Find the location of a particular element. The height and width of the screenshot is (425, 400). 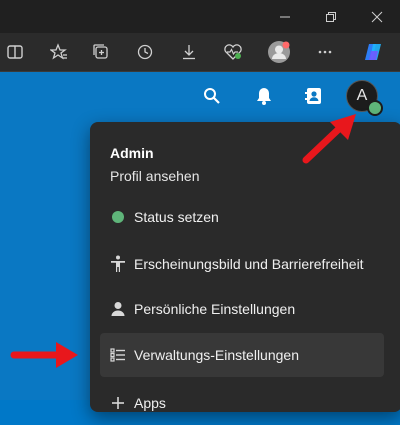

notifications-icon is located at coordinates (264, 96).